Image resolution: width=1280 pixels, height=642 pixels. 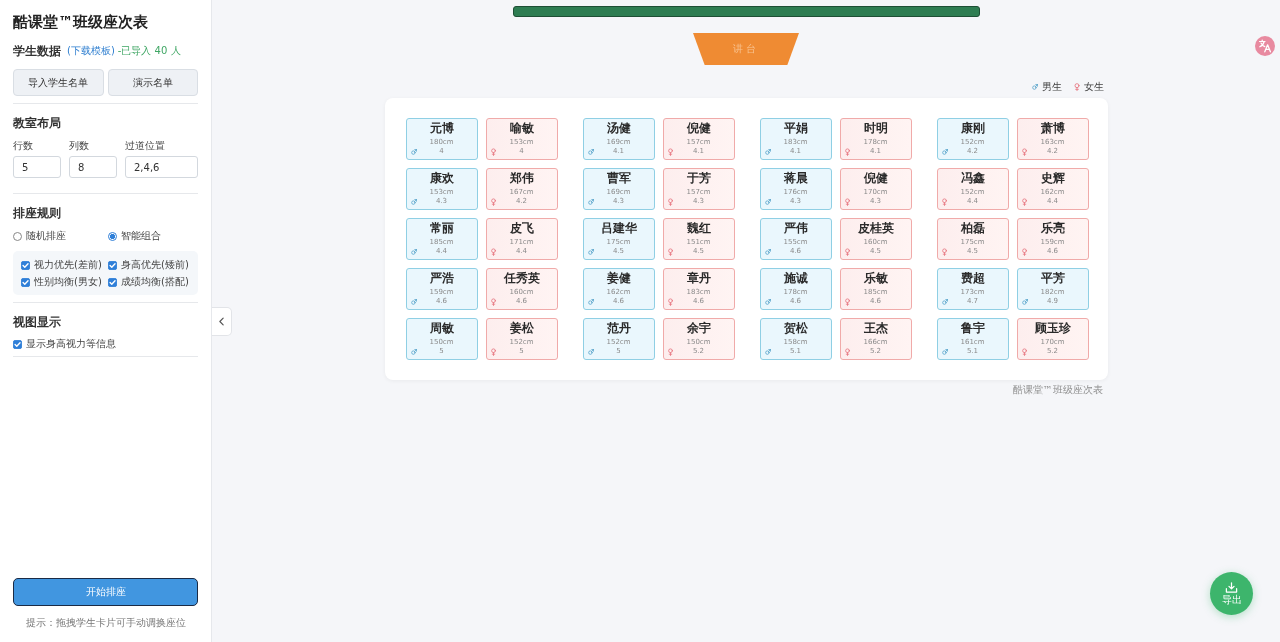 I want to click on field-label: 列数, so click(x=79, y=146).